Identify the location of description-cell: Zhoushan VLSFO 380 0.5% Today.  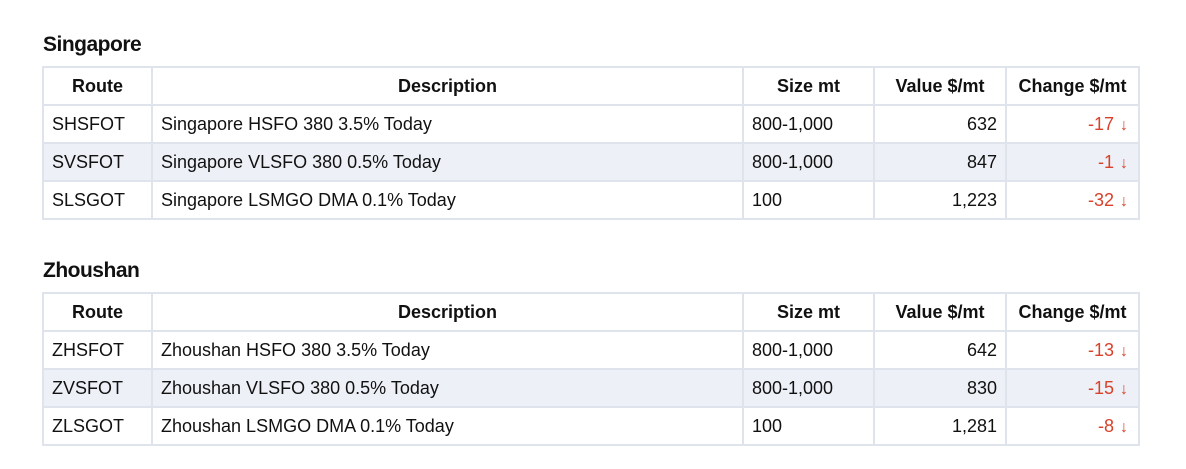
(447, 388).